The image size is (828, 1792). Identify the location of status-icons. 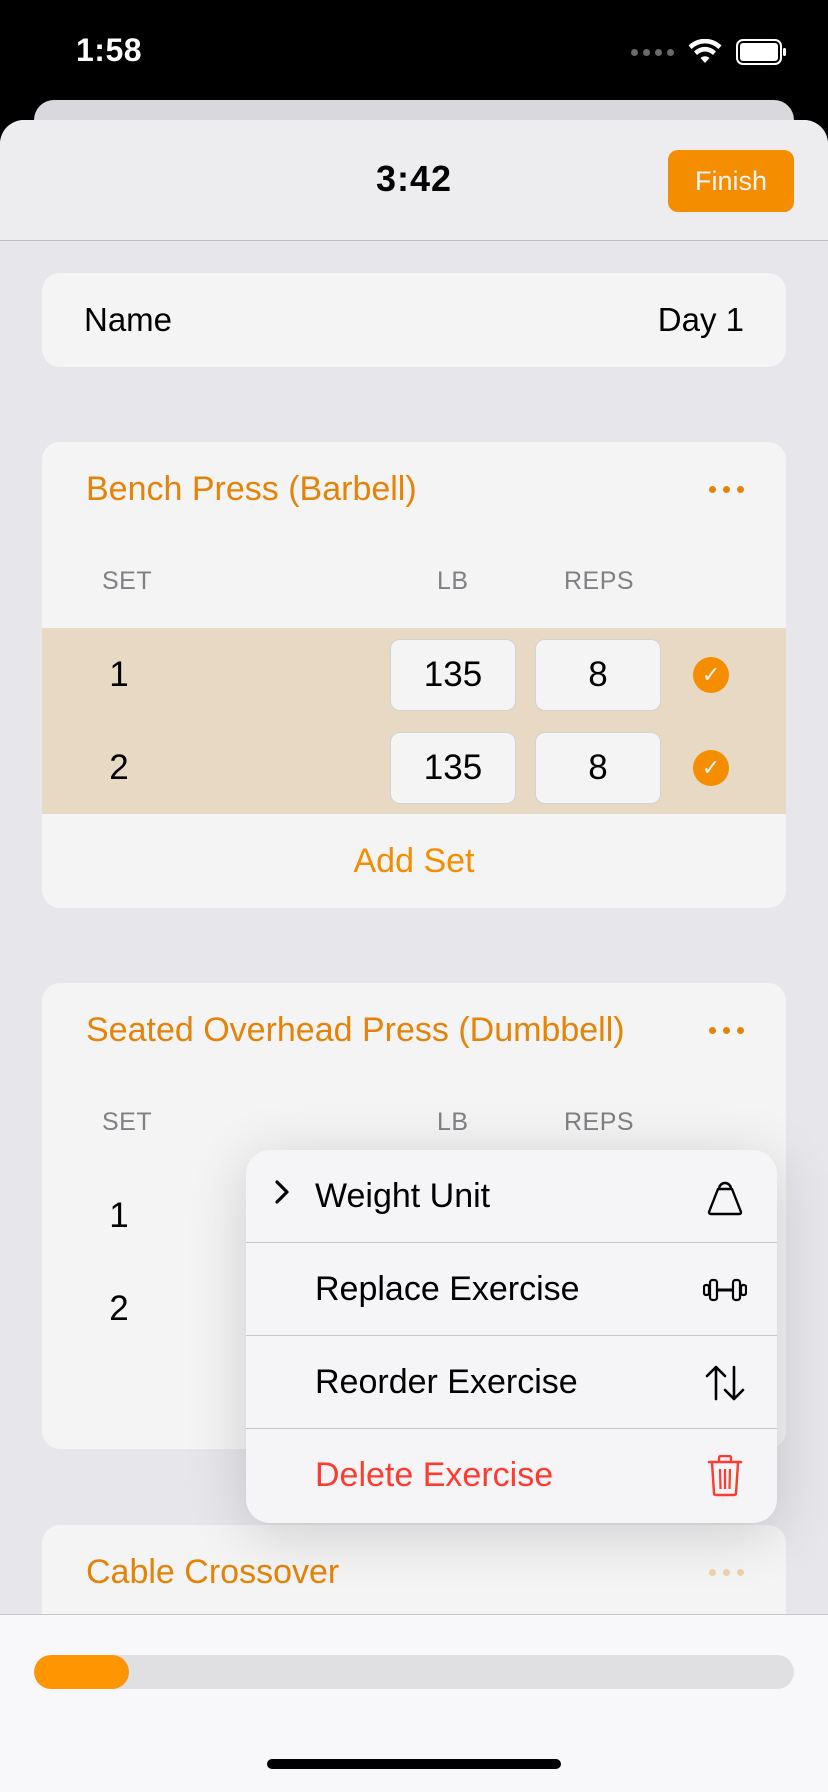
(709, 52).